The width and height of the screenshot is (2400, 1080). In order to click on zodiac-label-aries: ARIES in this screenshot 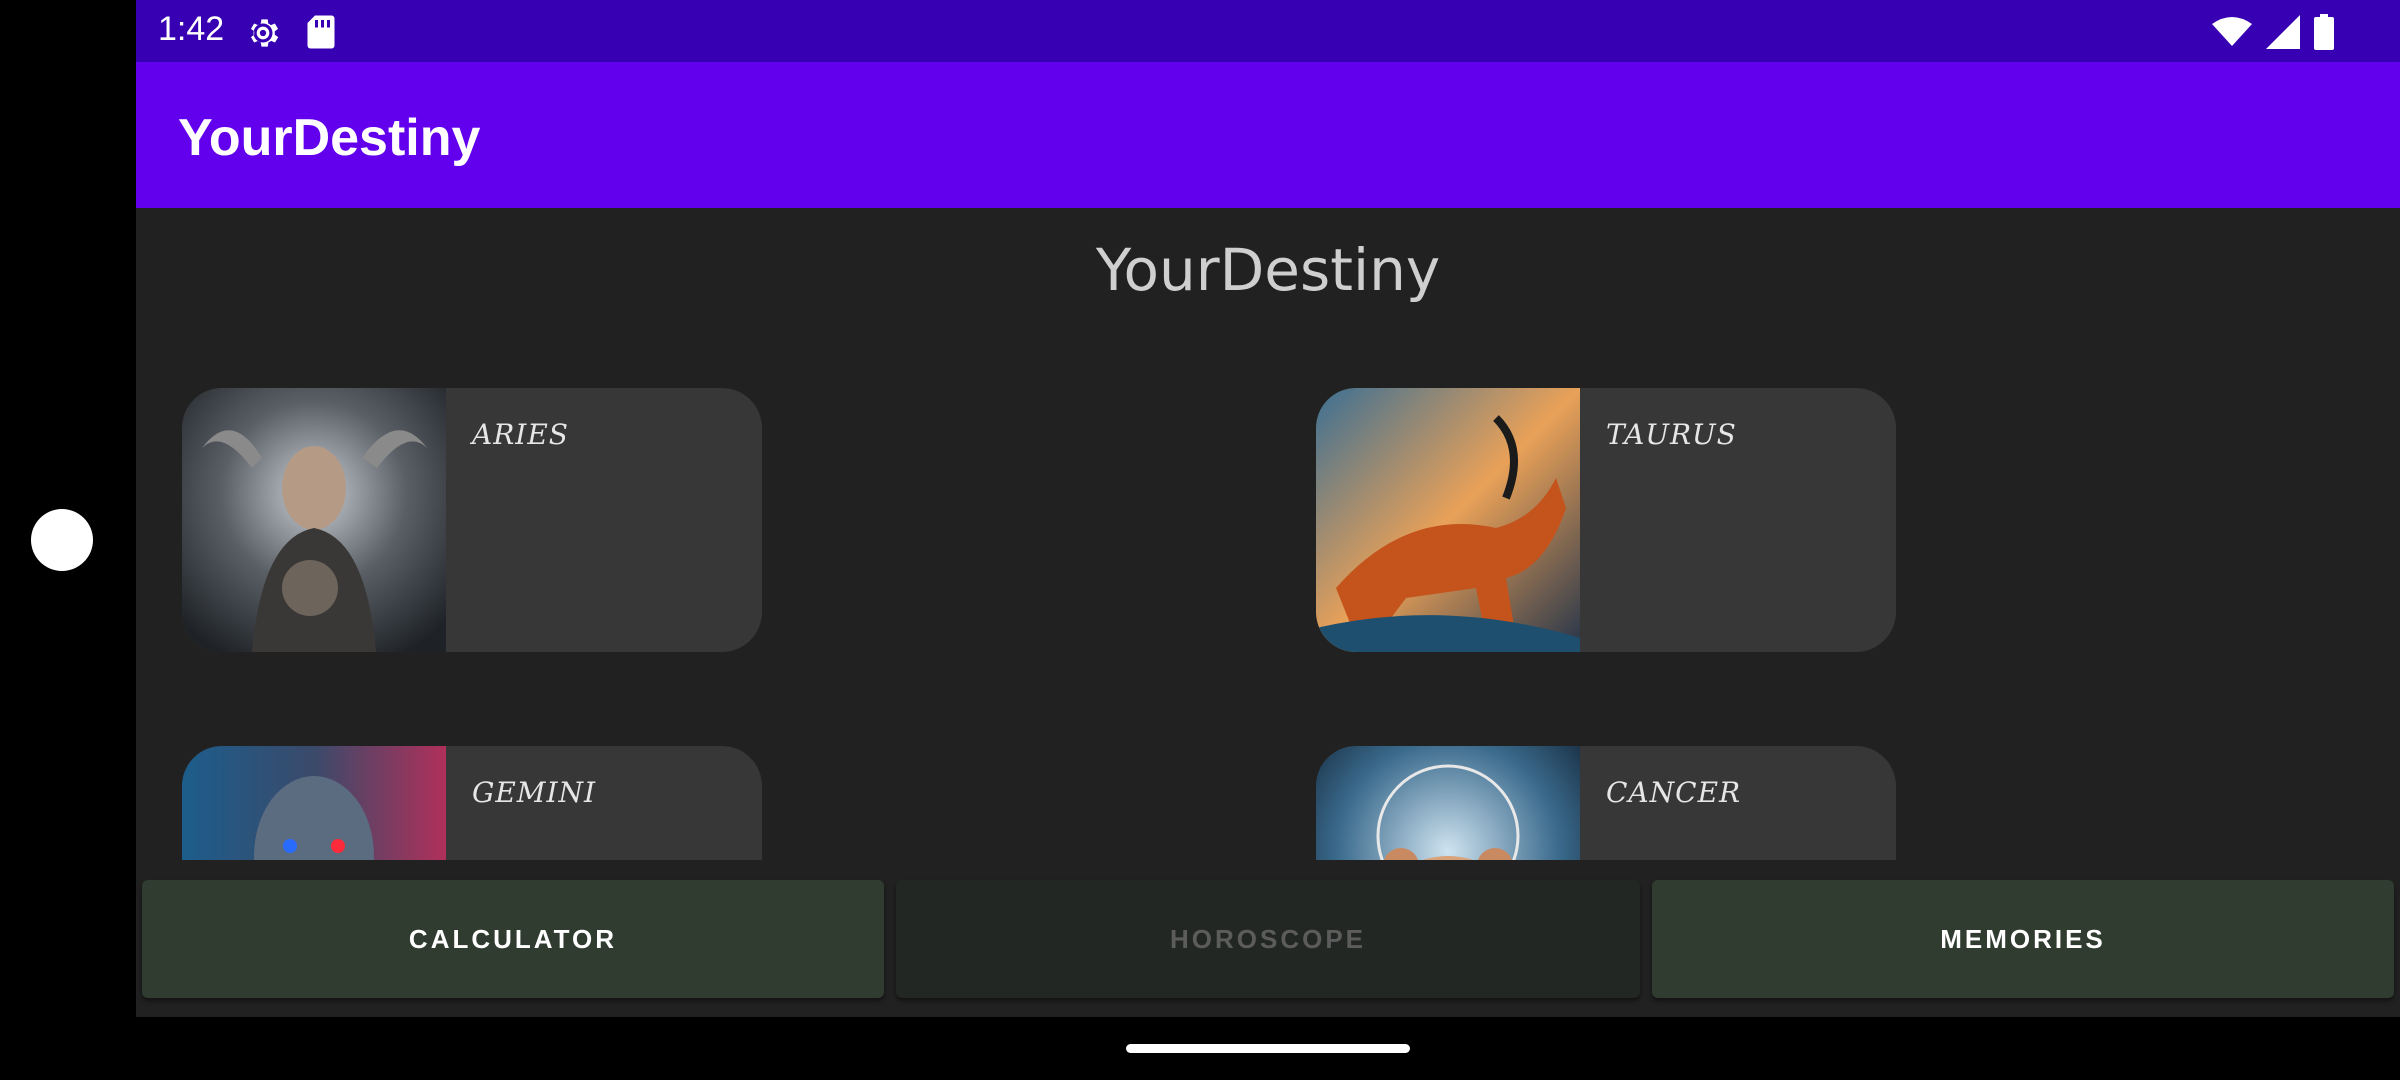, I will do `click(520, 434)`.